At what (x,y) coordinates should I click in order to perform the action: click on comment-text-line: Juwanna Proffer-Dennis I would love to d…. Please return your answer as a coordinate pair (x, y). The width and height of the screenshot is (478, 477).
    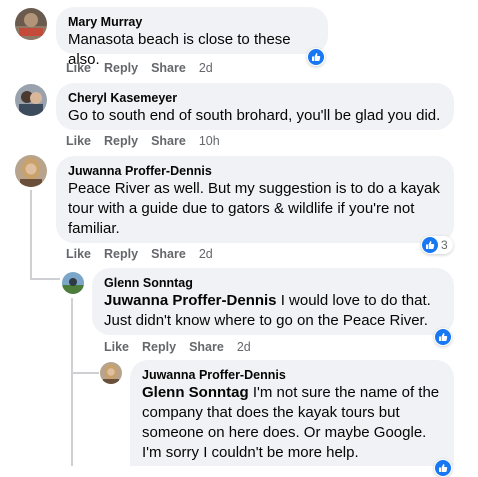
    Looking at the image, I should click on (273, 301).